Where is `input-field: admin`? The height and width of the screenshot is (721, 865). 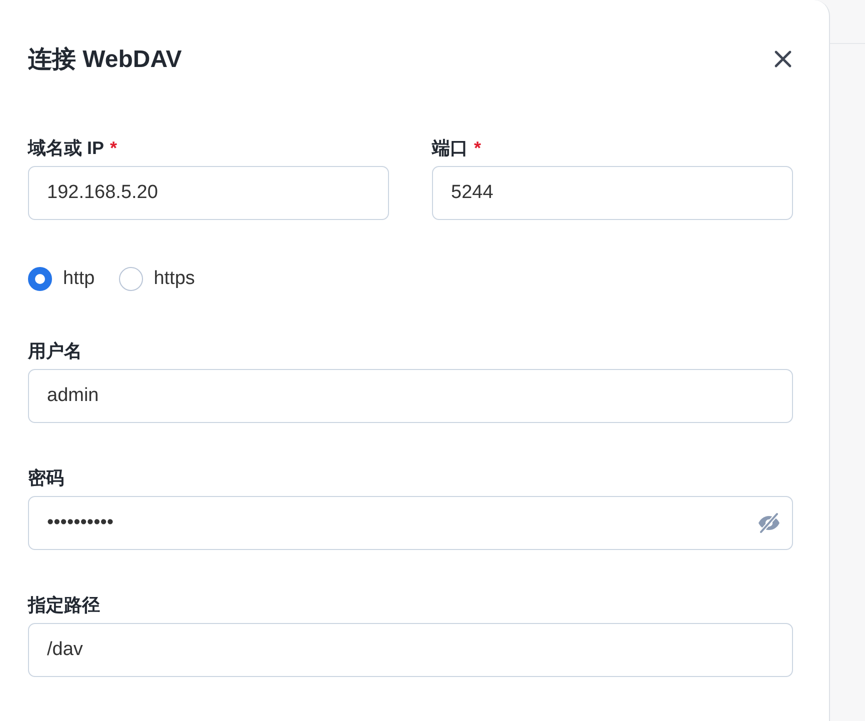 input-field: admin is located at coordinates (410, 396).